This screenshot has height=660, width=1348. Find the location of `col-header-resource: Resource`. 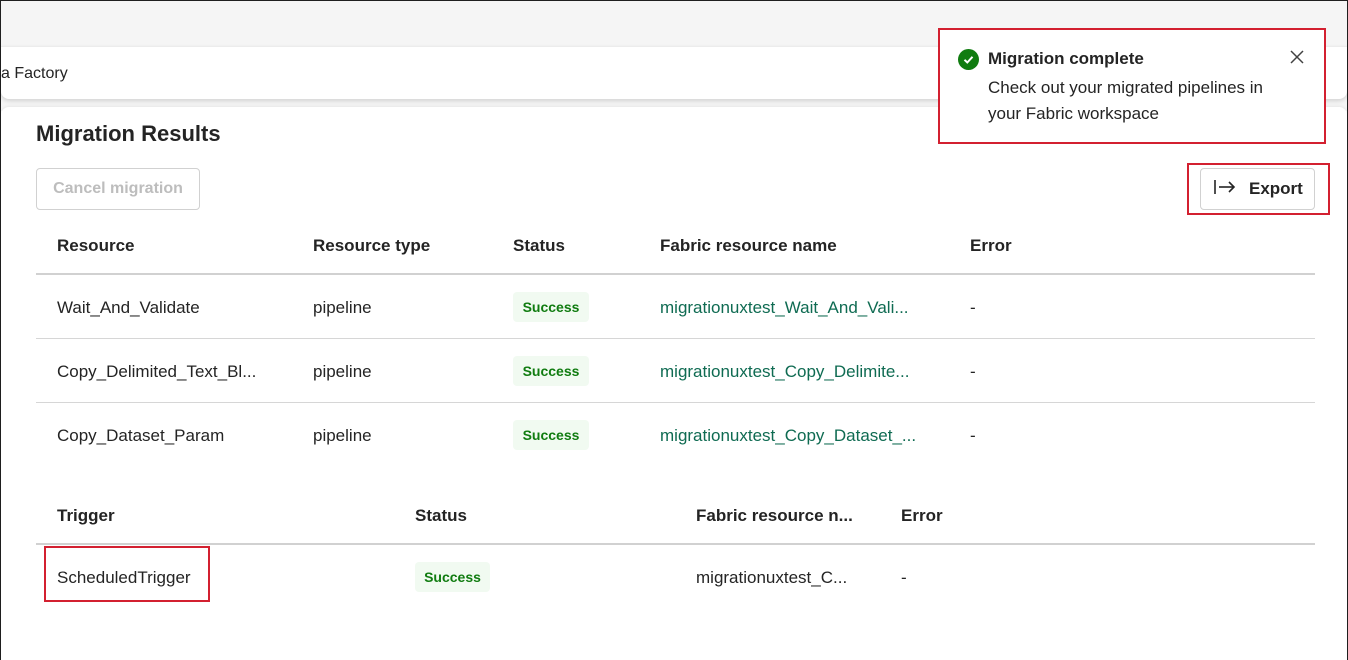

col-header-resource: Resource is located at coordinates (95, 246).